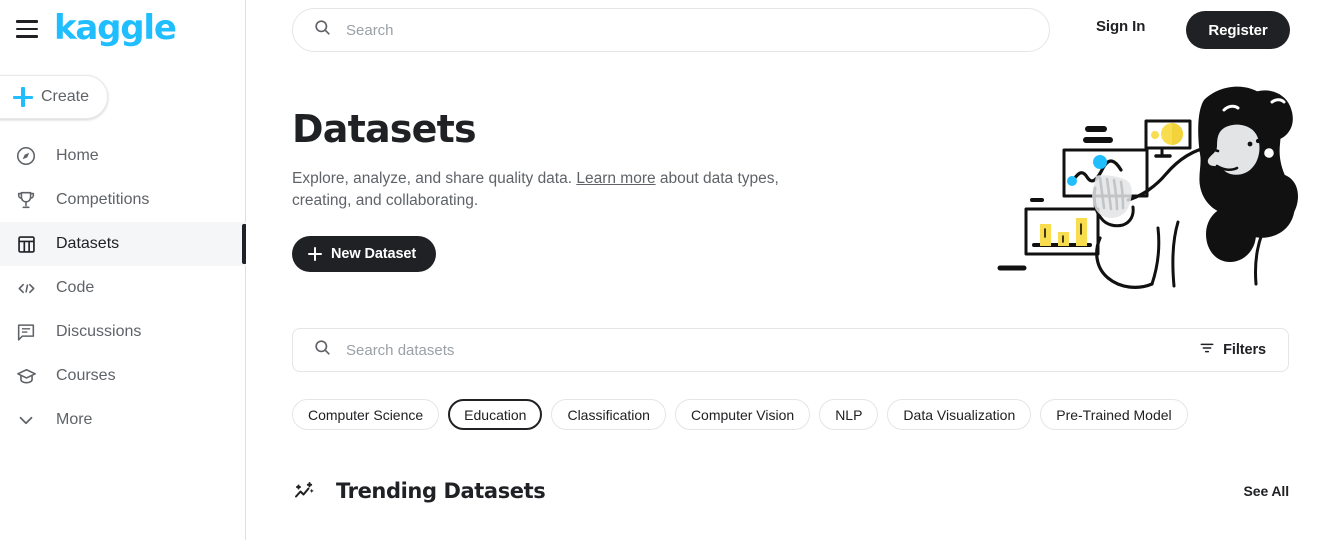  What do you see at coordinates (790, 491) in the screenshot?
I see `trending-datasets-section-header: Trending Datasets See All` at bounding box center [790, 491].